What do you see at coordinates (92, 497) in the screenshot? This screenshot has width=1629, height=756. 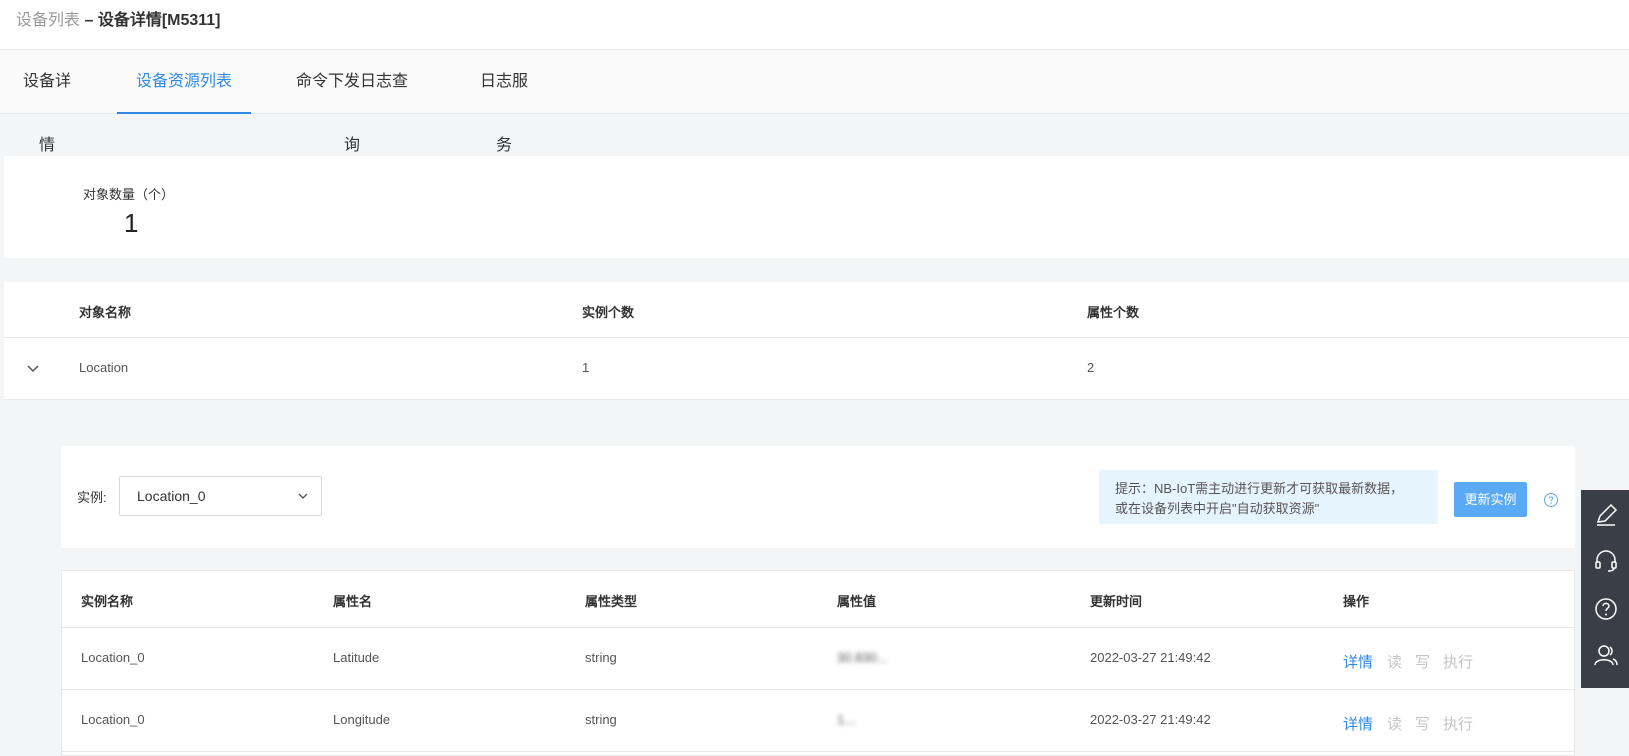 I see `instance-label: 实例:` at bounding box center [92, 497].